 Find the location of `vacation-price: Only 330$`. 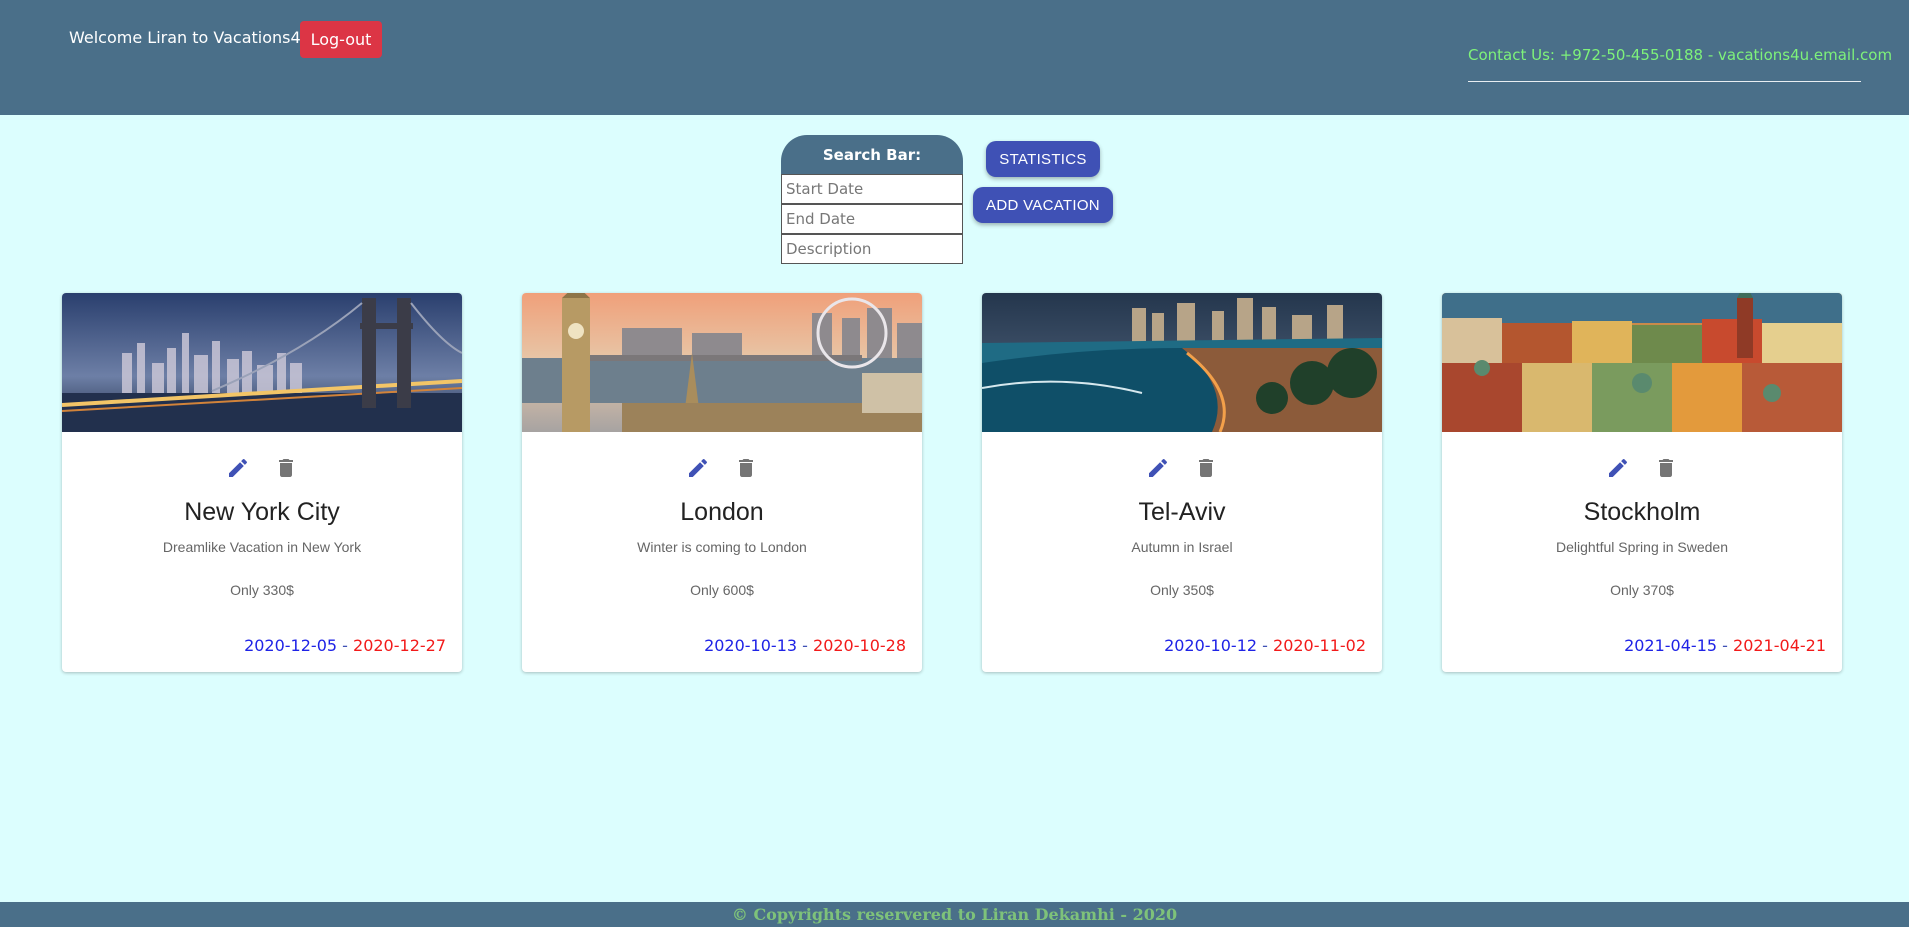

vacation-price: Only 330$ is located at coordinates (262, 590).